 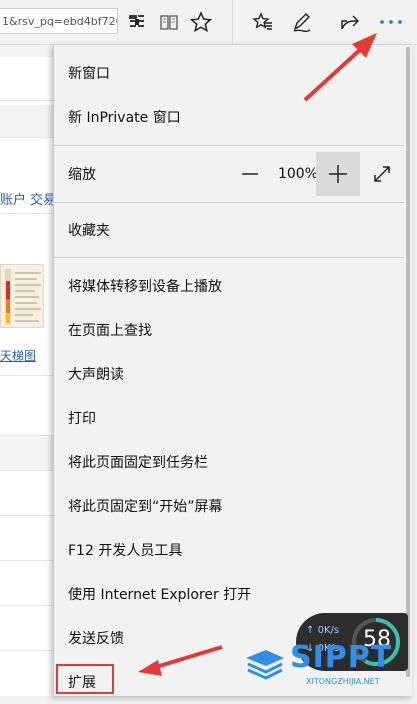 What do you see at coordinates (382, 174) in the screenshot?
I see `fullscreen-button` at bounding box center [382, 174].